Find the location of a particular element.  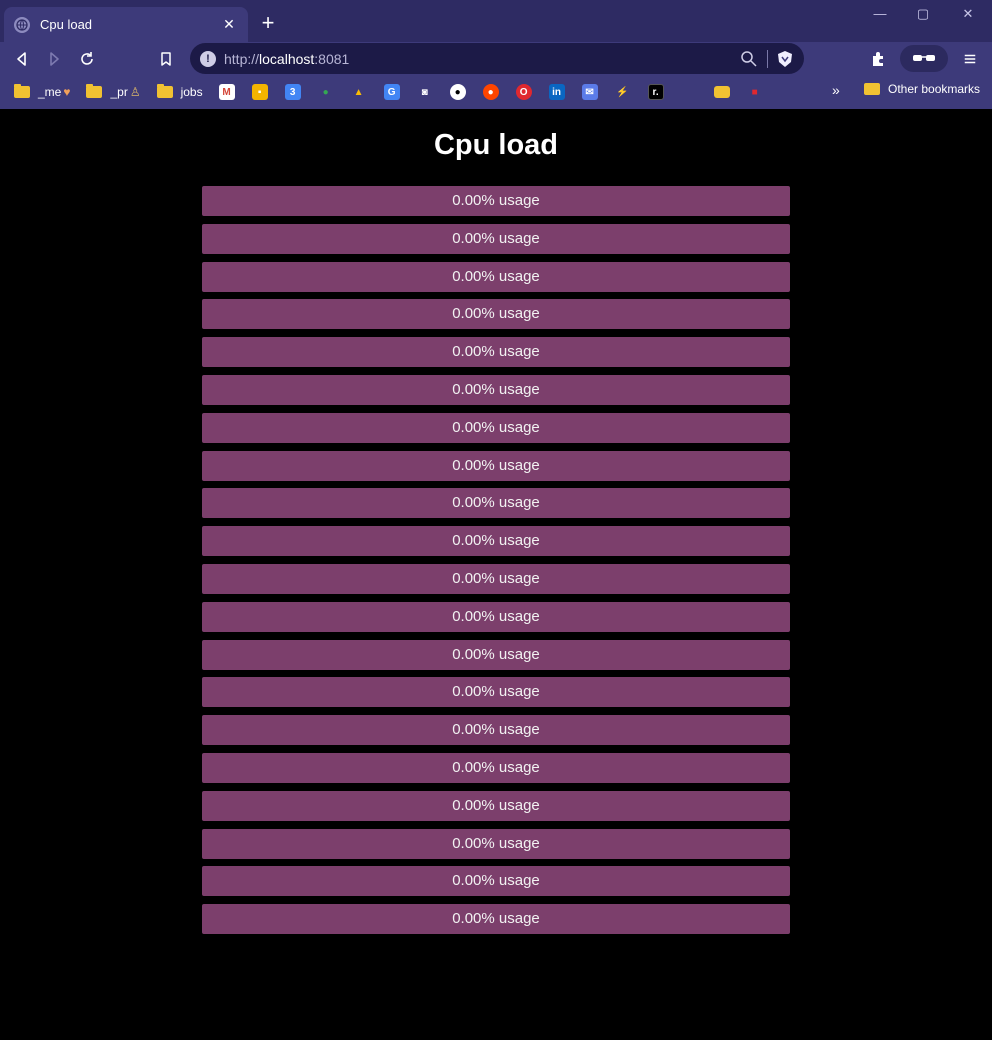

keep-icon: ▪ is located at coordinates (259, 92).